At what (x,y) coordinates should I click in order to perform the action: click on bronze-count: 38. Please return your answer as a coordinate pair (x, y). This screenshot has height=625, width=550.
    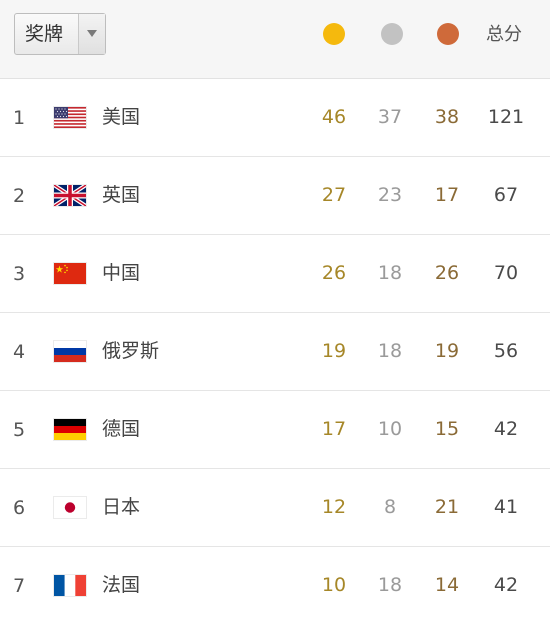
    Looking at the image, I should click on (447, 117).